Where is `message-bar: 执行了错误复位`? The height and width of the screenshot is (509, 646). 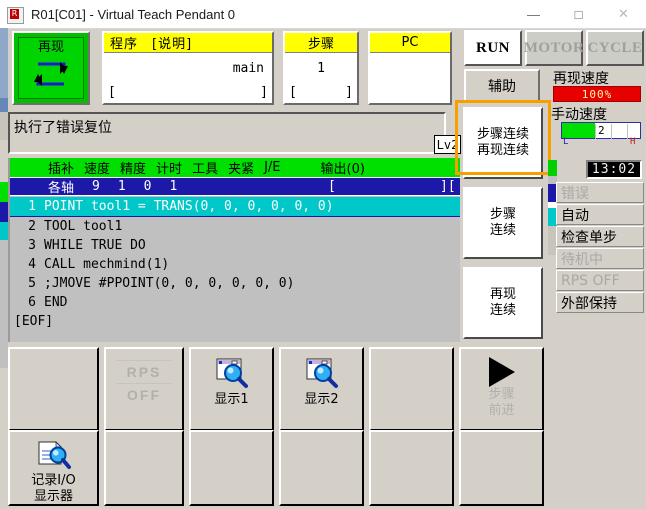
message-bar: 执行了错误复位 is located at coordinates (227, 133).